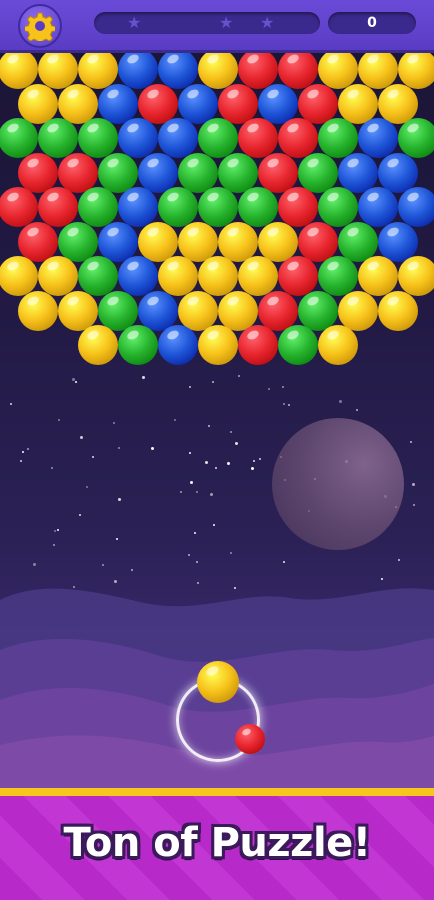 The height and width of the screenshot is (900, 434). I want to click on settings-button, so click(40, 26).